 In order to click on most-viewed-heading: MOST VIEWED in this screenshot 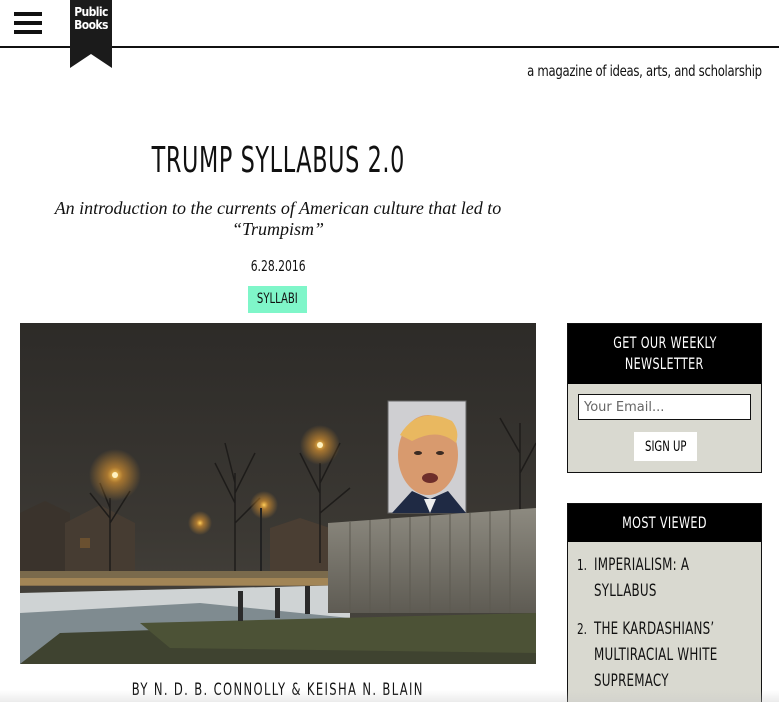, I will do `click(664, 523)`.